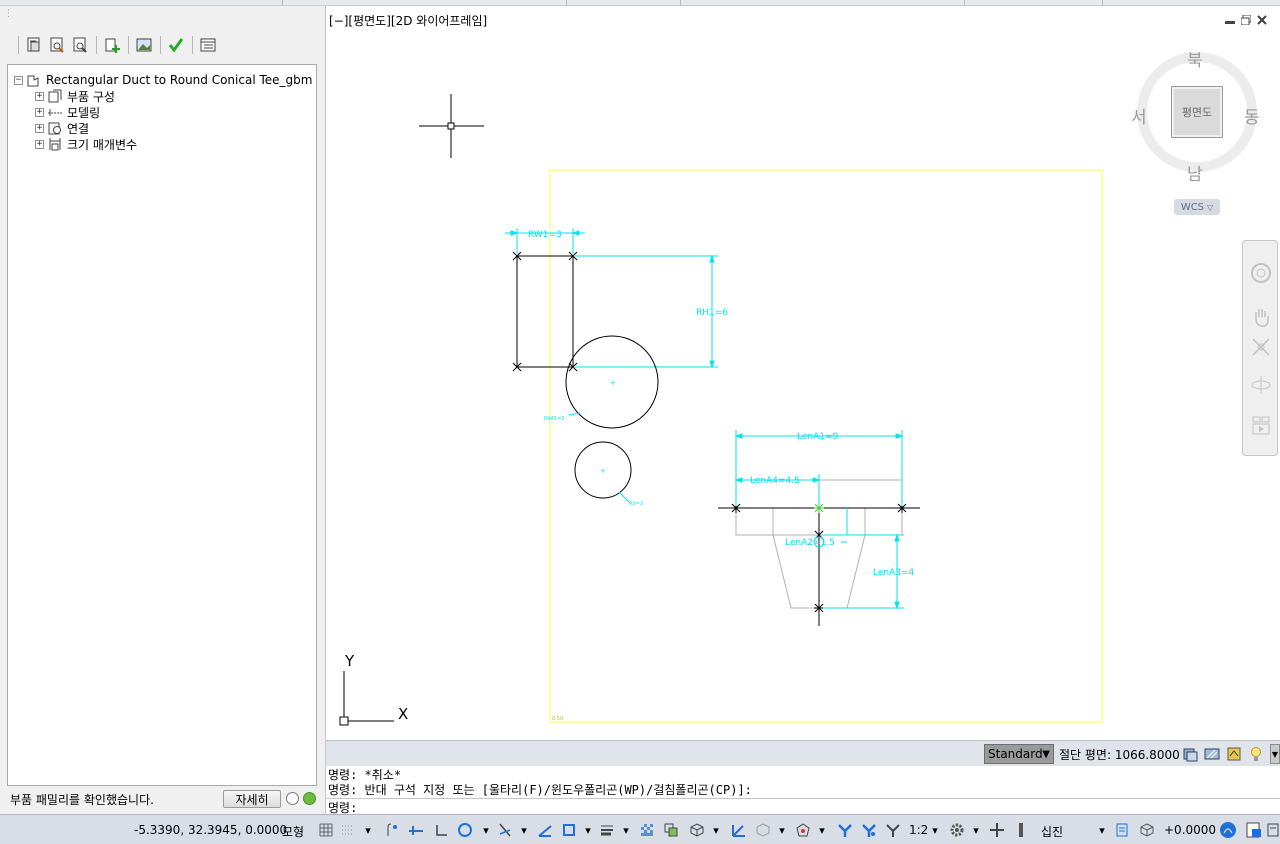  Describe the element at coordinates (545, 830) in the screenshot. I see `object-snap-tracking-icon` at that location.